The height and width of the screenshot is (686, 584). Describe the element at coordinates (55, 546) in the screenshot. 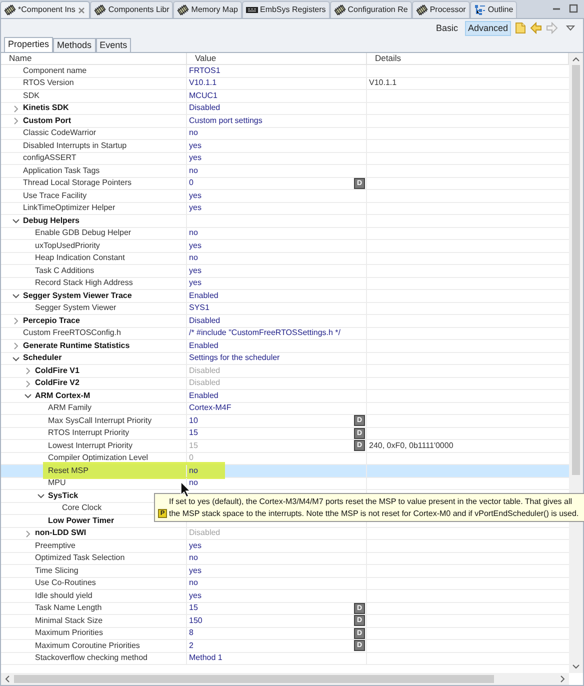

I see `property-name: Preemptive` at that location.